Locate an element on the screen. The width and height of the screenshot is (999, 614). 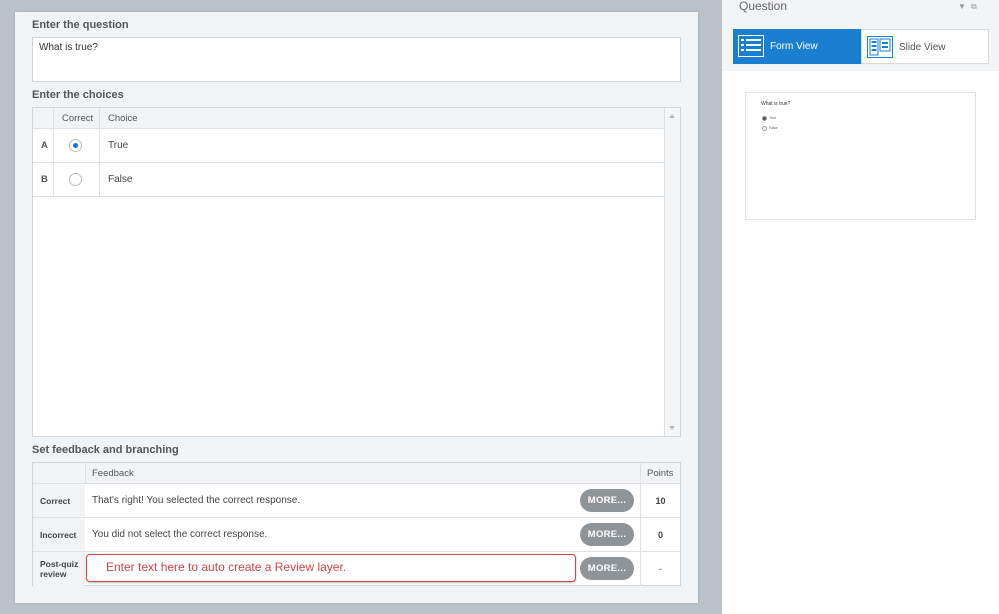
choices-section-title: Enter the choices is located at coordinates (78, 95).